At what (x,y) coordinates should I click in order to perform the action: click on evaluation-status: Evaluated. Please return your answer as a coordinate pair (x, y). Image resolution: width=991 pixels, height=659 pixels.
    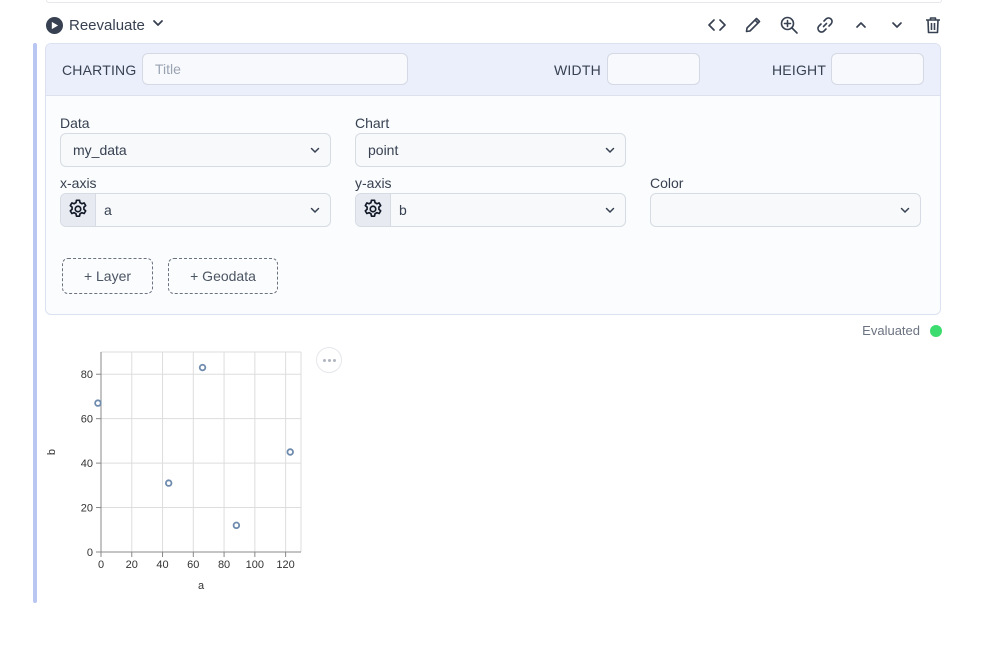
    Looking at the image, I should click on (902, 330).